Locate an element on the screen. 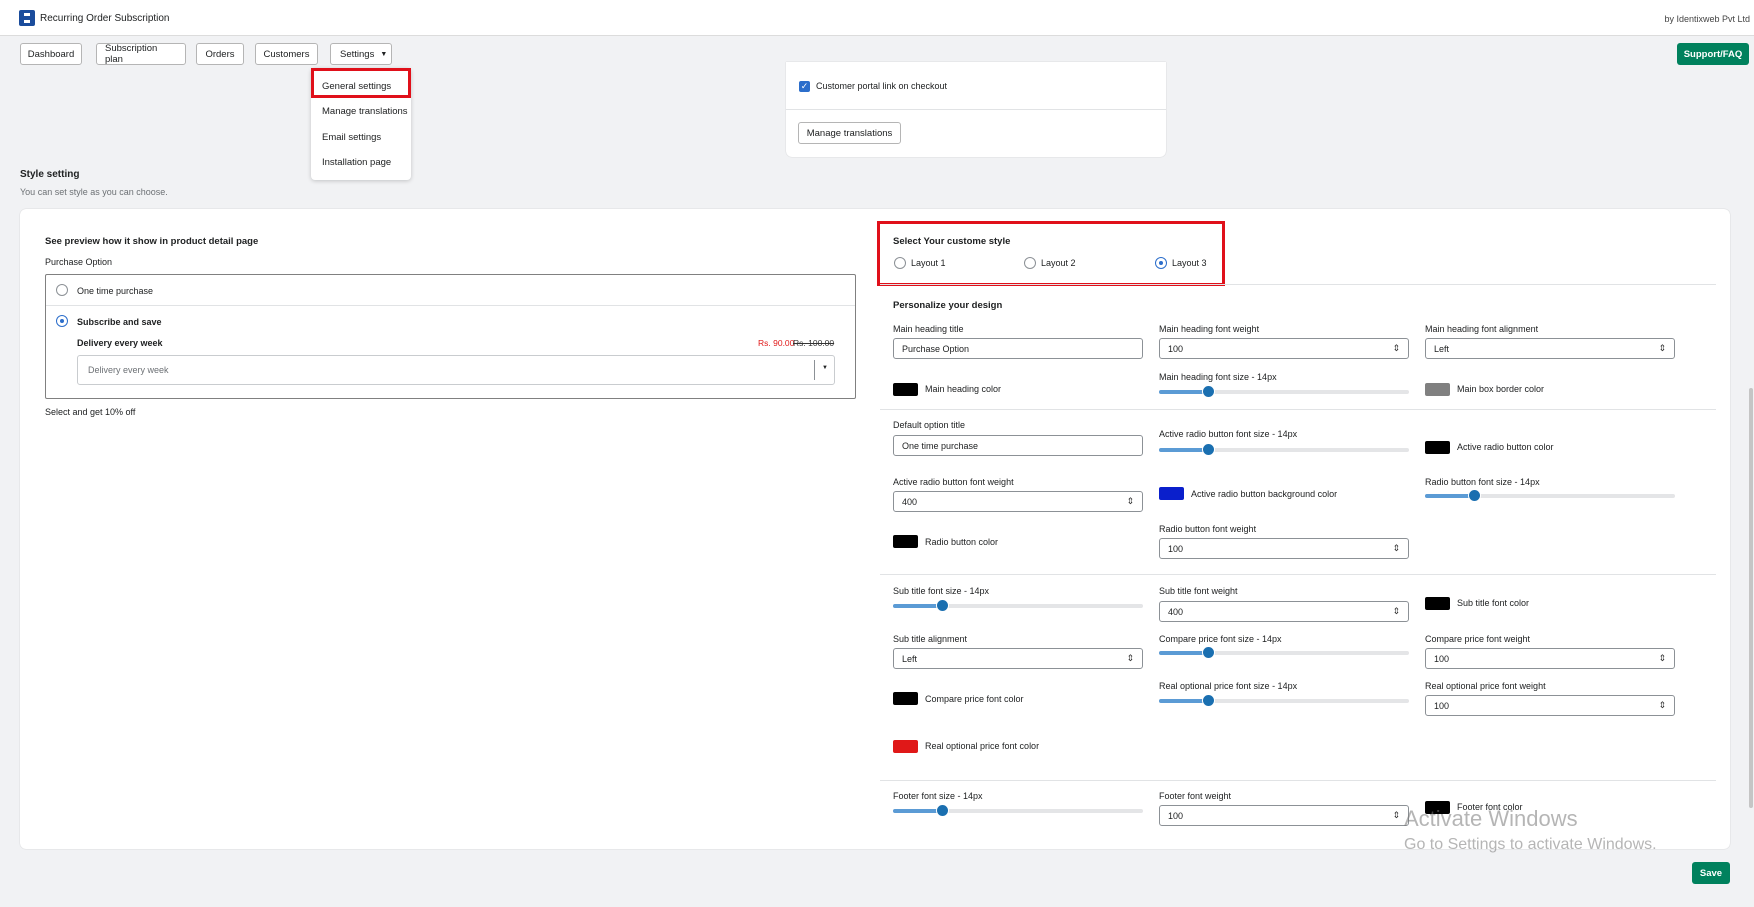 The image size is (1754, 907). select-separator is located at coordinates (814, 370).